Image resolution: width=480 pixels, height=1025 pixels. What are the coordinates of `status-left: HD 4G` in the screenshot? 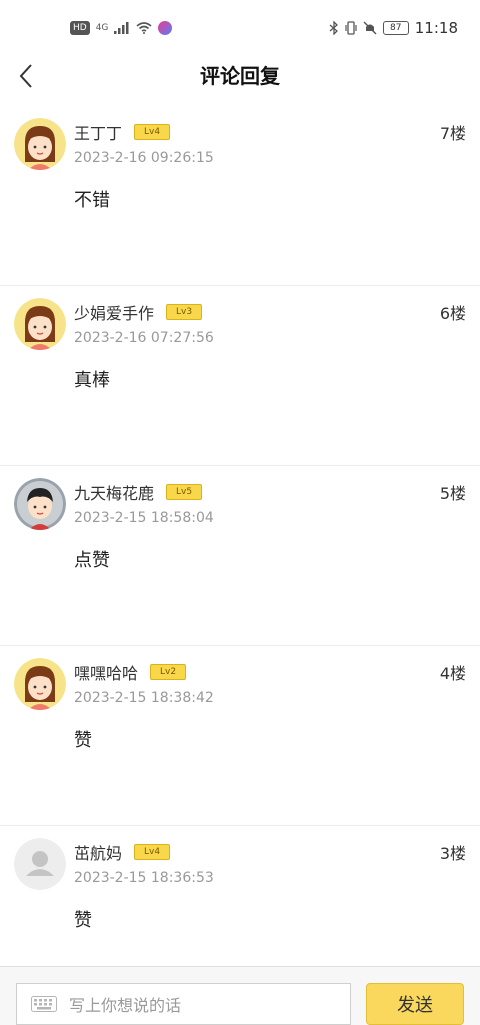 It's located at (121, 28).